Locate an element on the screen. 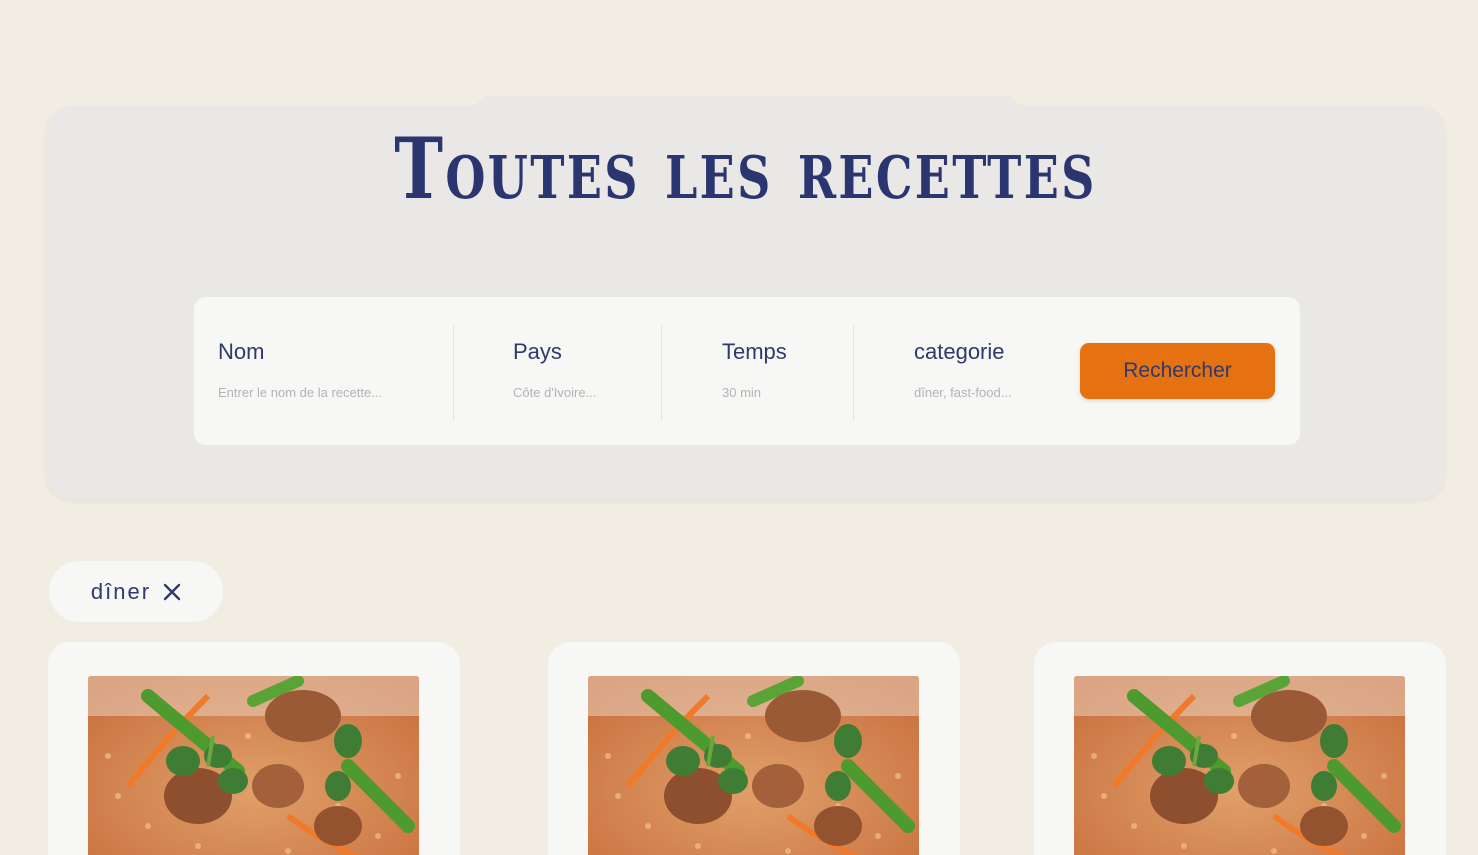  time-input is located at coordinates (782, 392).